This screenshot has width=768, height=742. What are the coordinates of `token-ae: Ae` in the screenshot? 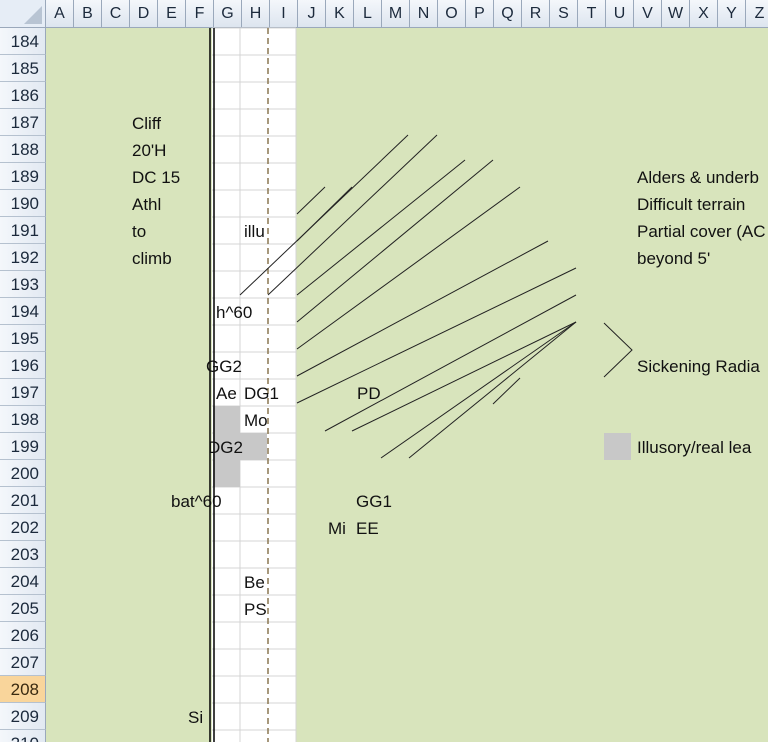 It's located at (226, 393).